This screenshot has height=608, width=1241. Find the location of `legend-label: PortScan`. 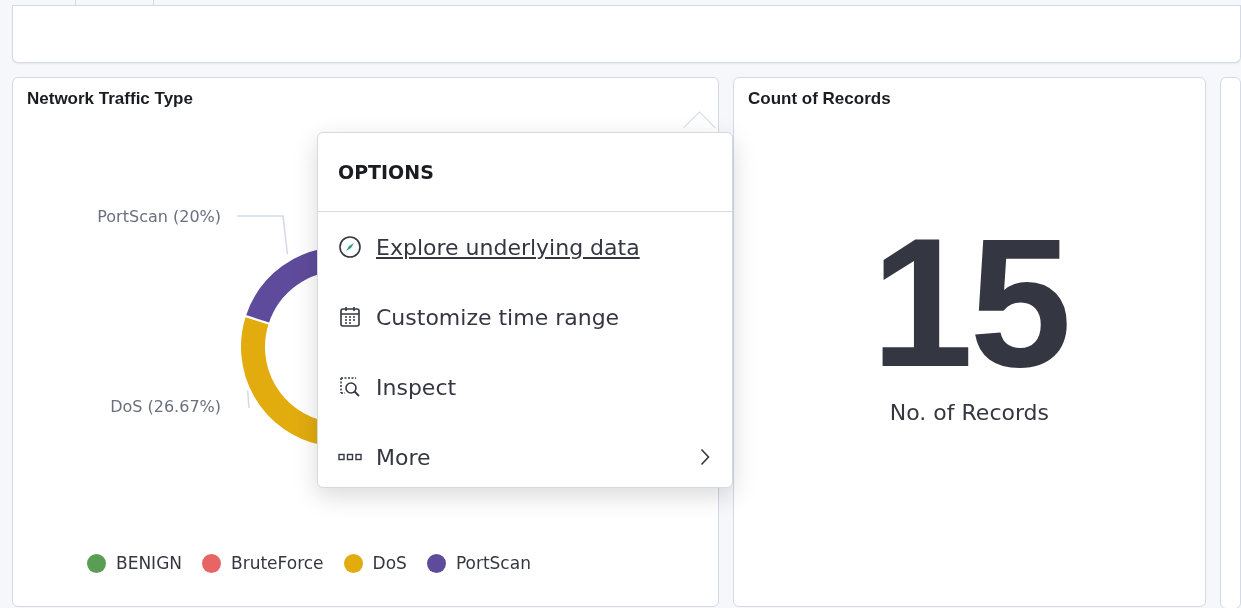

legend-label: PortScan is located at coordinates (493, 563).